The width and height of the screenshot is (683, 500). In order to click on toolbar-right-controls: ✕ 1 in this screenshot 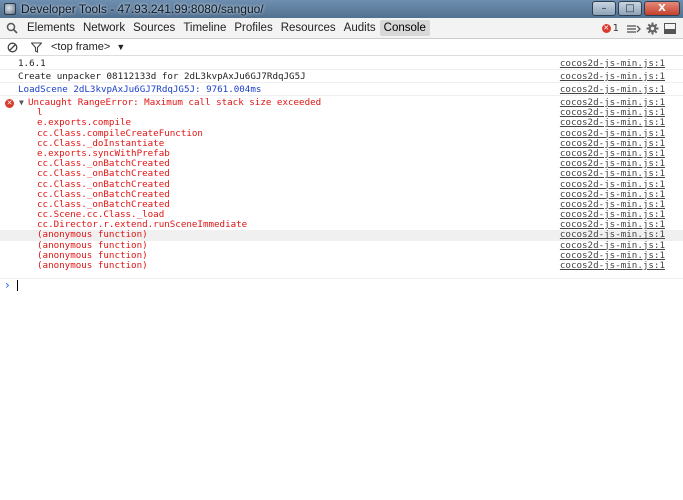, I will do `click(640, 28)`.